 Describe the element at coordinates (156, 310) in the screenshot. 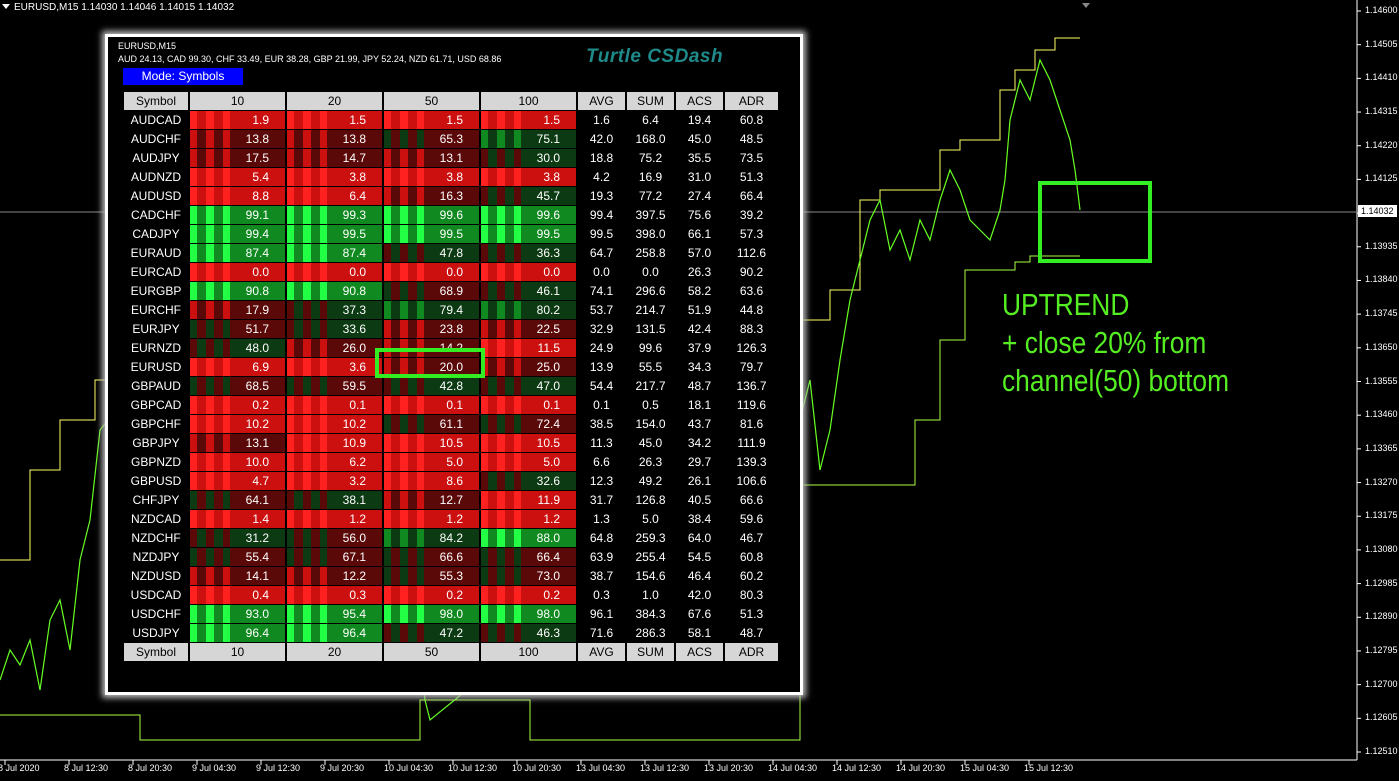

I see `symbol-cell: EURCHF` at that location.